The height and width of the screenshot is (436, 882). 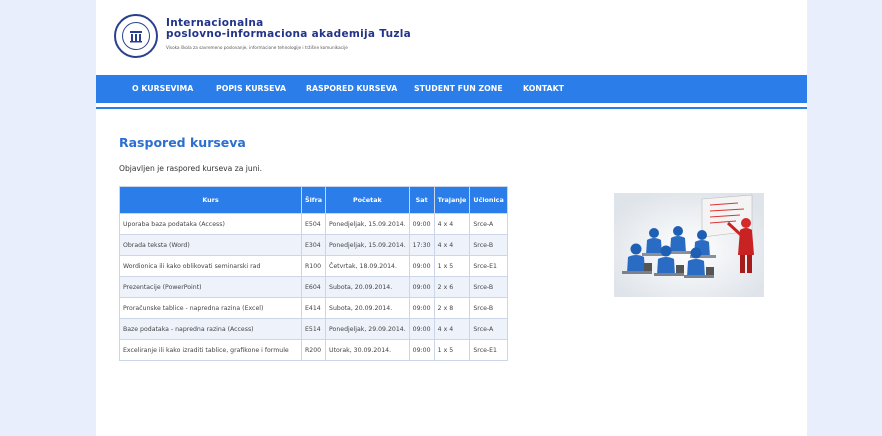 I want to click on cell-kurs: Prezentacije (PowerPoint), so click(x=210, y=287).